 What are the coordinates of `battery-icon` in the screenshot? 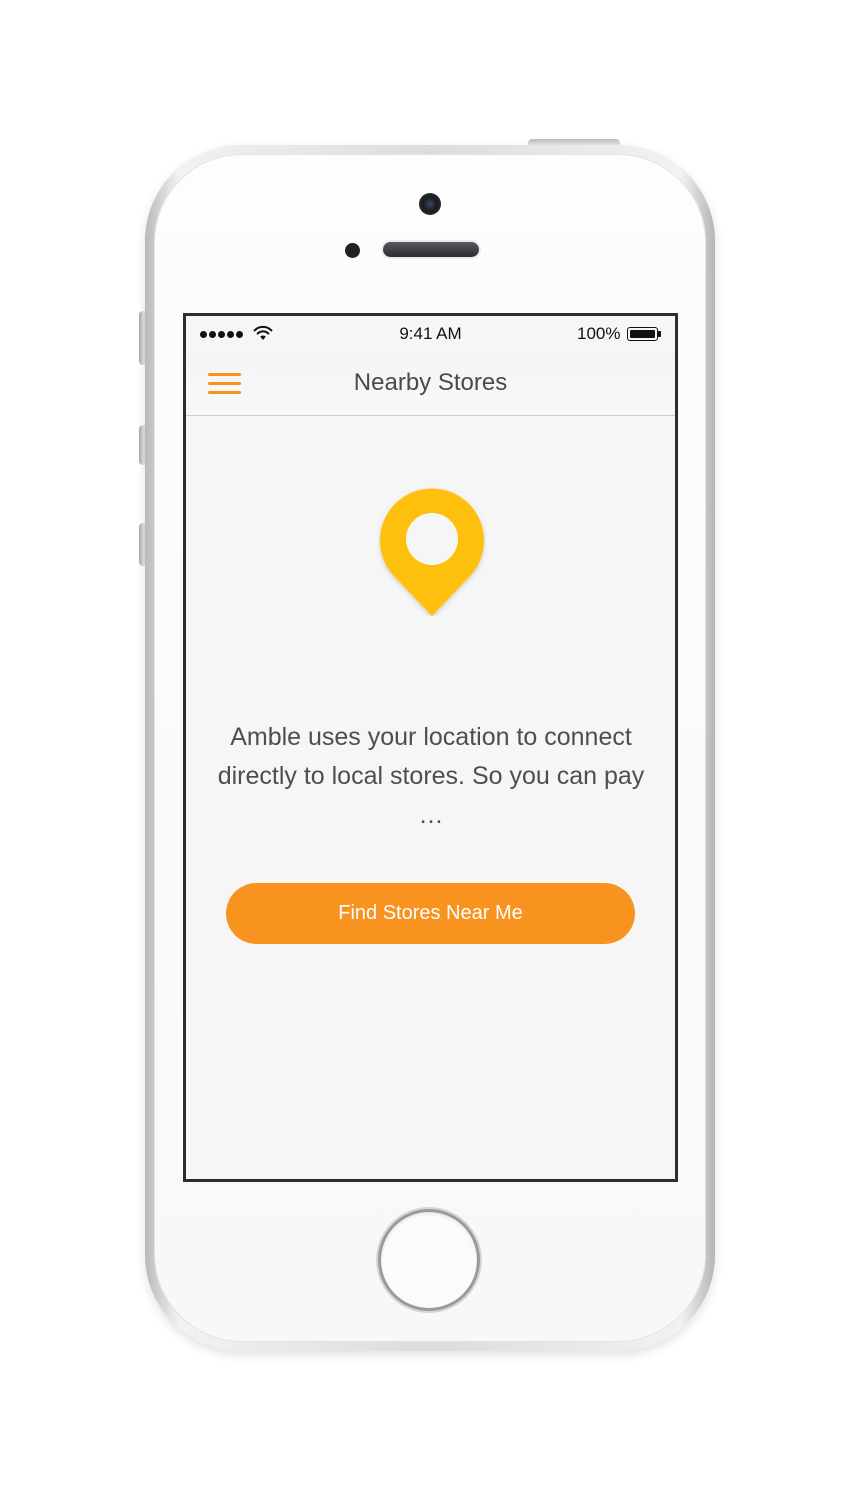 It's located at (642, 334).